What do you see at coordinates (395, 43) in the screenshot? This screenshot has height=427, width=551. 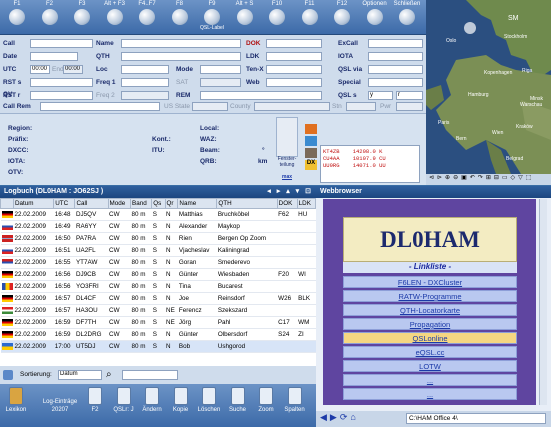 I see `excall-input` at bounding box center [395, 43].